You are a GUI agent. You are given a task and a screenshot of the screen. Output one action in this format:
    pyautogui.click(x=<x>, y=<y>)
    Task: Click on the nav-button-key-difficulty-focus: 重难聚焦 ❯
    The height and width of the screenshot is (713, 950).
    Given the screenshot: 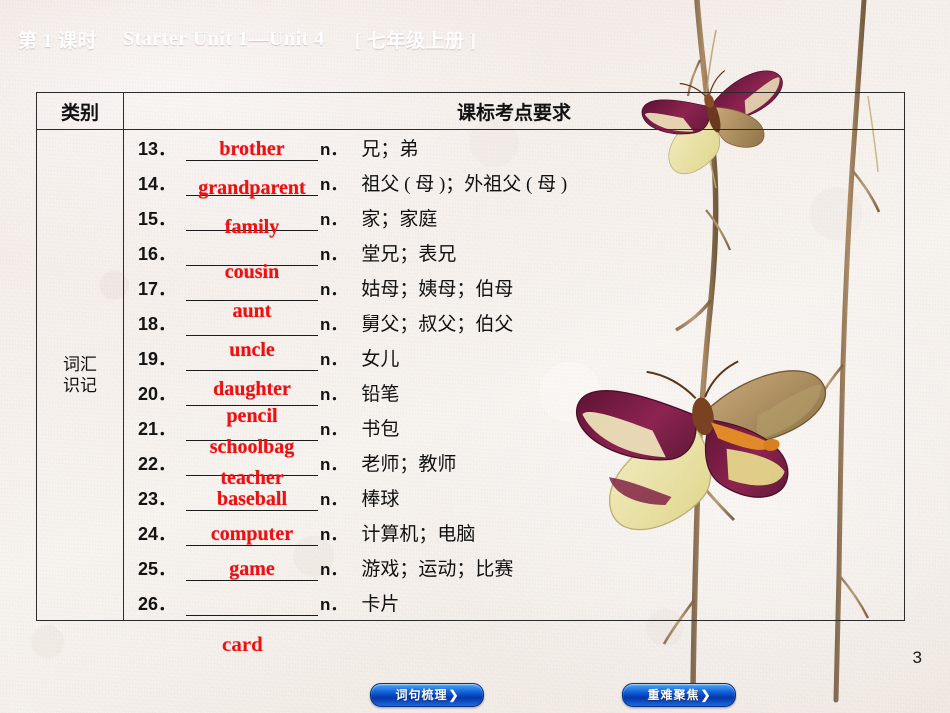 What is the action you would take?
    pyautogui.click(x=679, y=695)
    